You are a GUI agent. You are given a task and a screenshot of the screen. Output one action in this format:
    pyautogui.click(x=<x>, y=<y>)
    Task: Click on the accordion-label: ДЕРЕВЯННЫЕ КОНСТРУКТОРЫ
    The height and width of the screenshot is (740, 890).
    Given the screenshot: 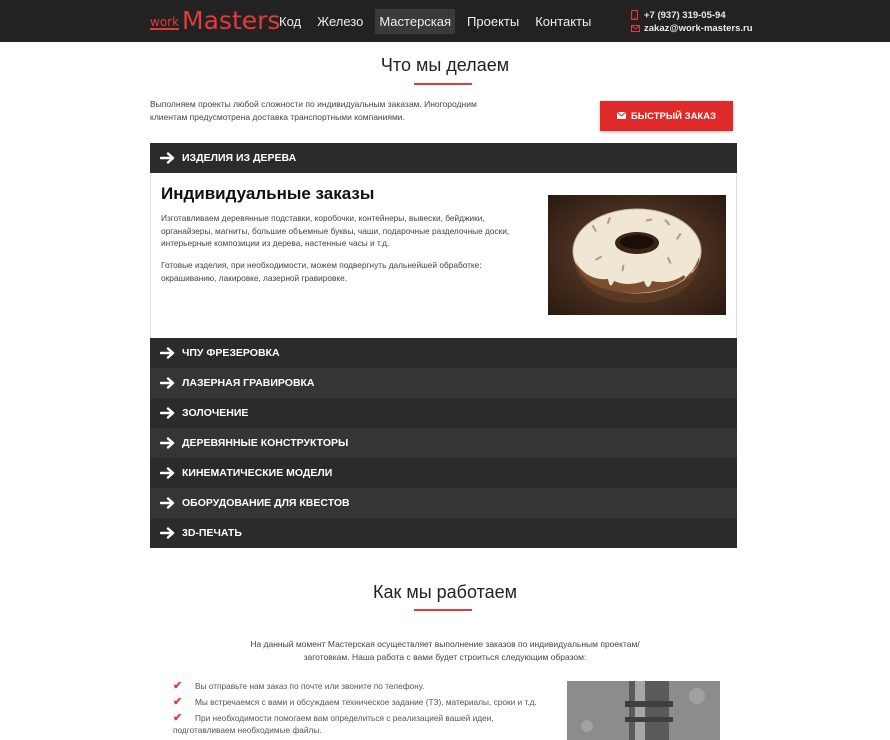 What is the action you would take?
    pyautogui.click(x=265, y=443)
    